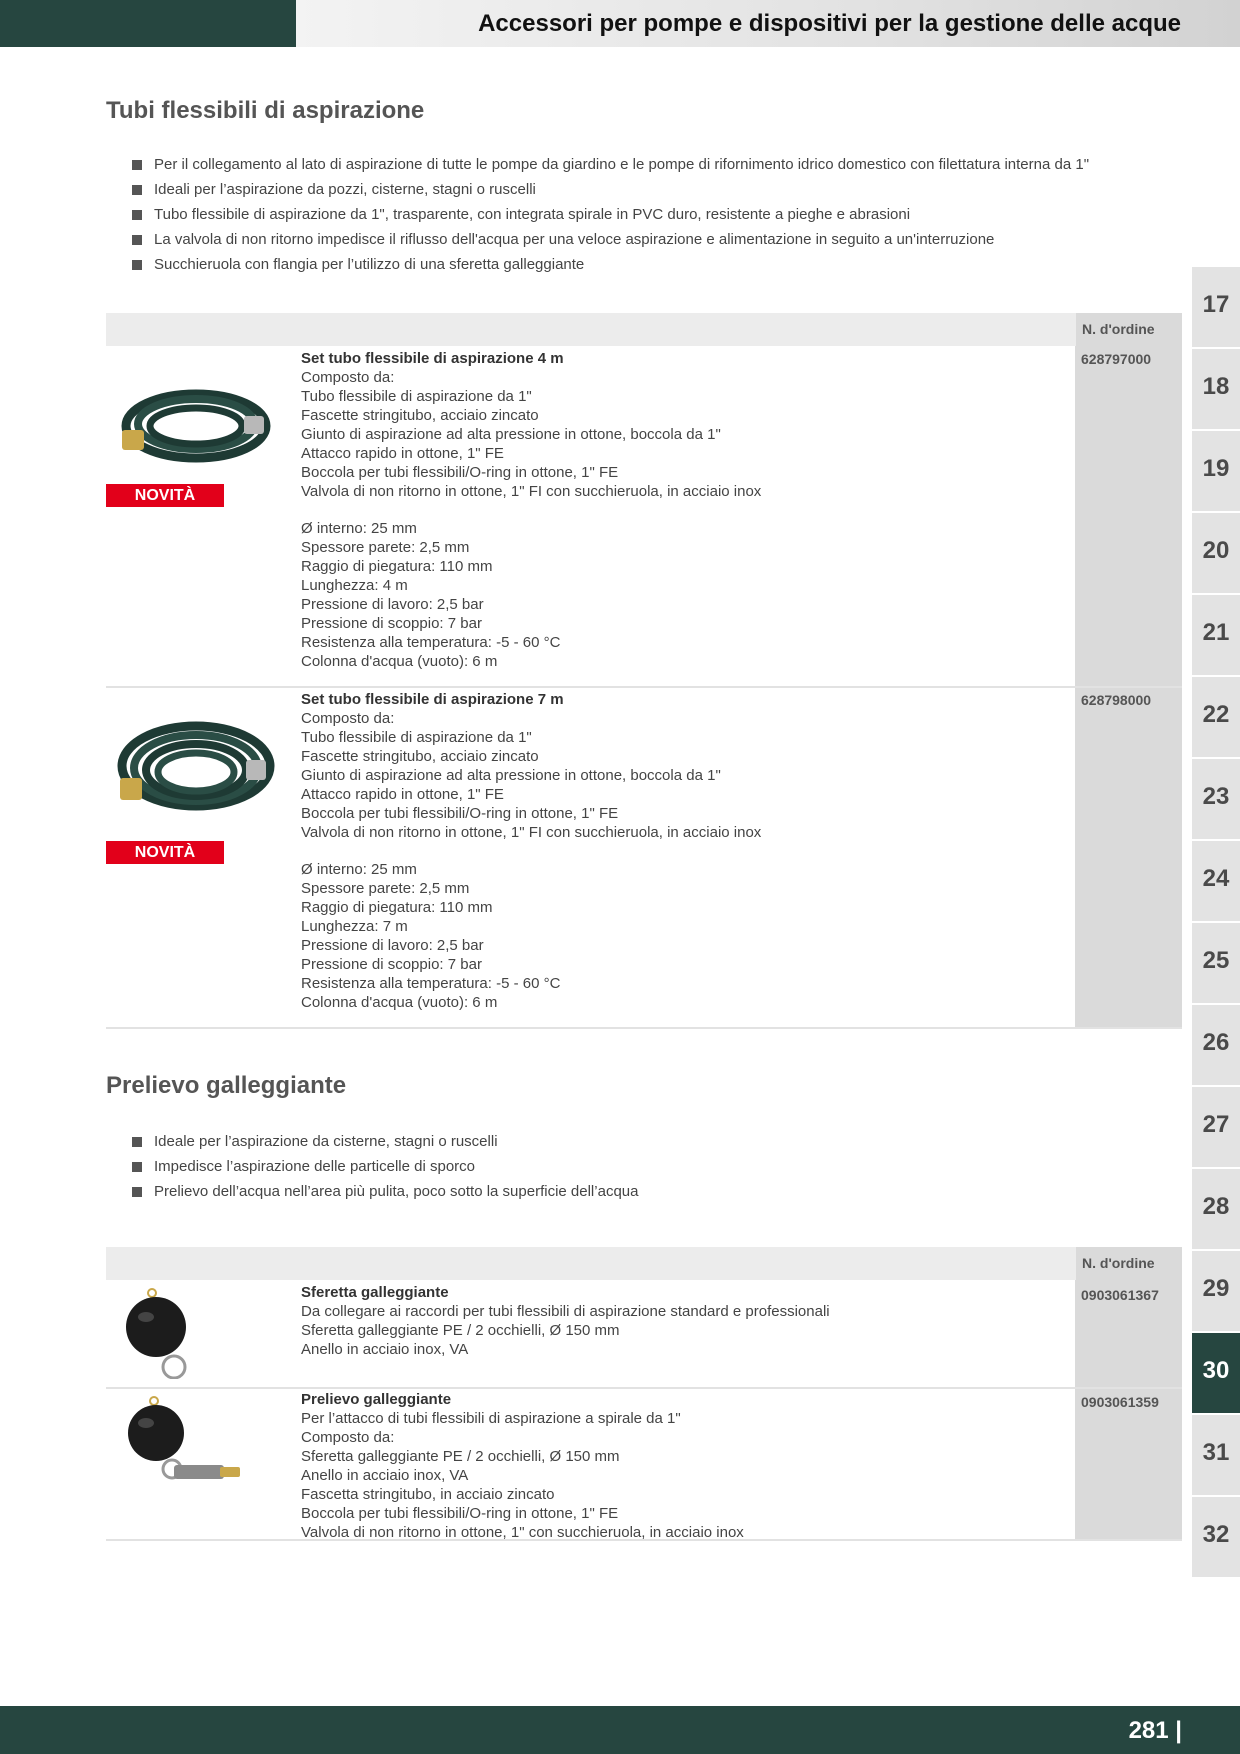 The image size is (1240, 1754). I want to click on product-name: Set tubo flessibile di aspirazione 4 m, so click(432, 358).